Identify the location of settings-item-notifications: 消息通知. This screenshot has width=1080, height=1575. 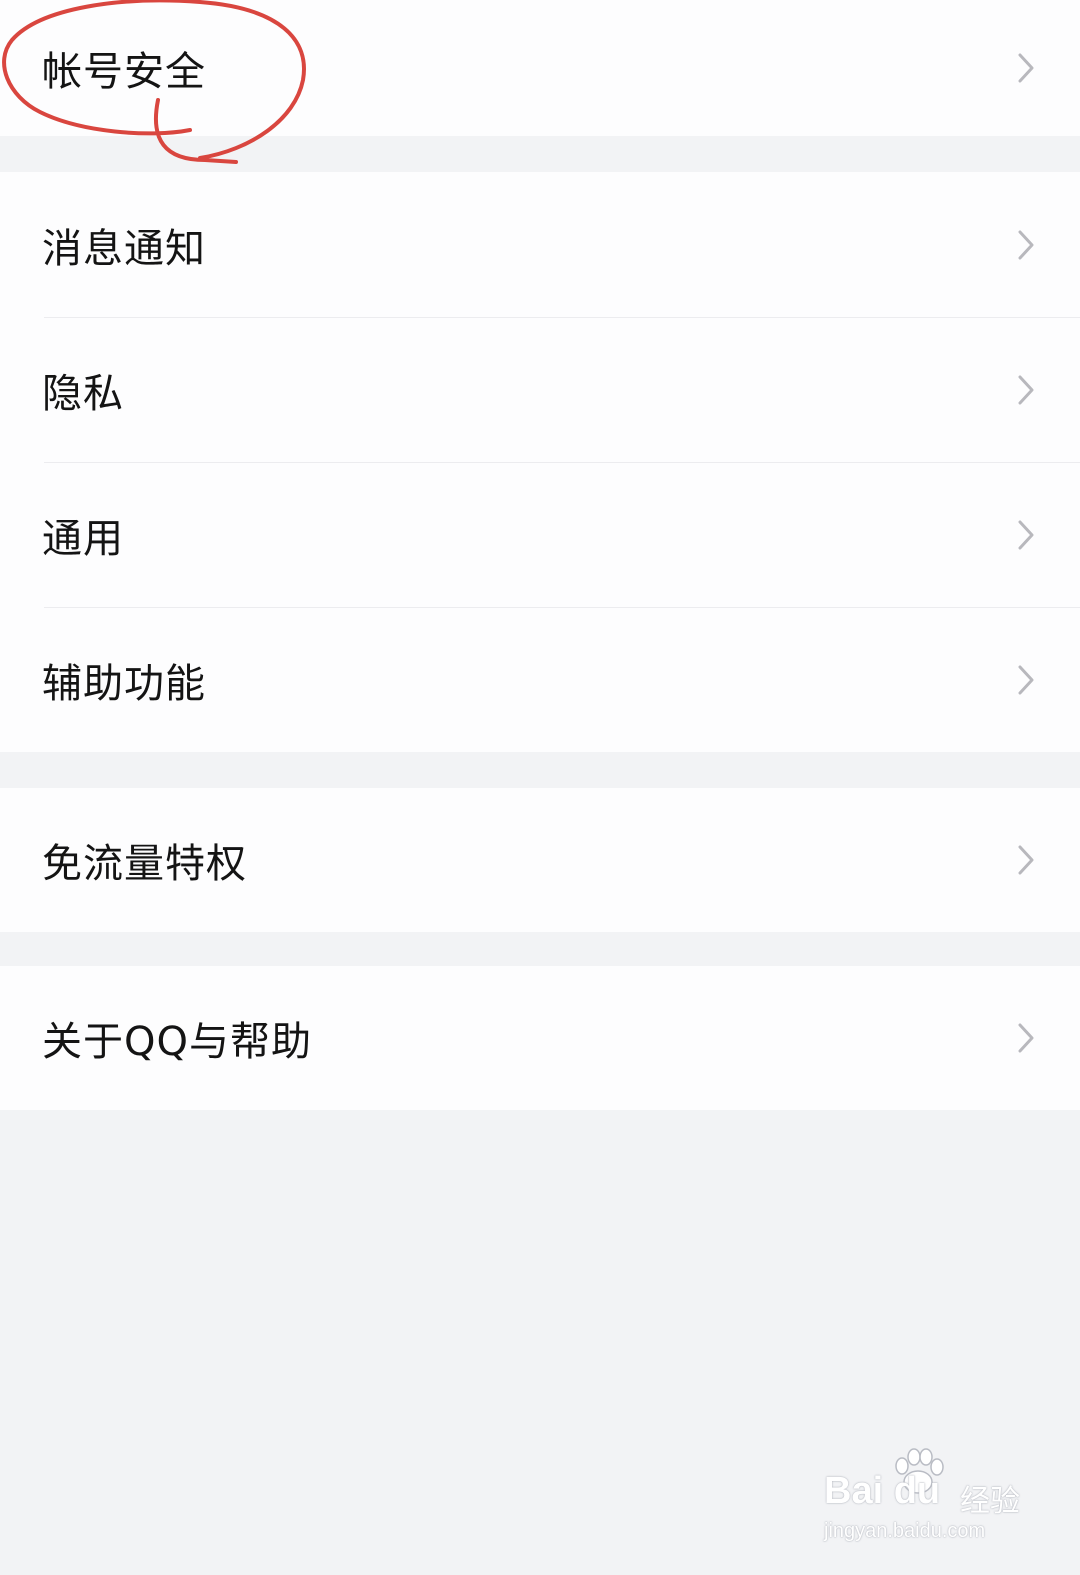
(540, 244).